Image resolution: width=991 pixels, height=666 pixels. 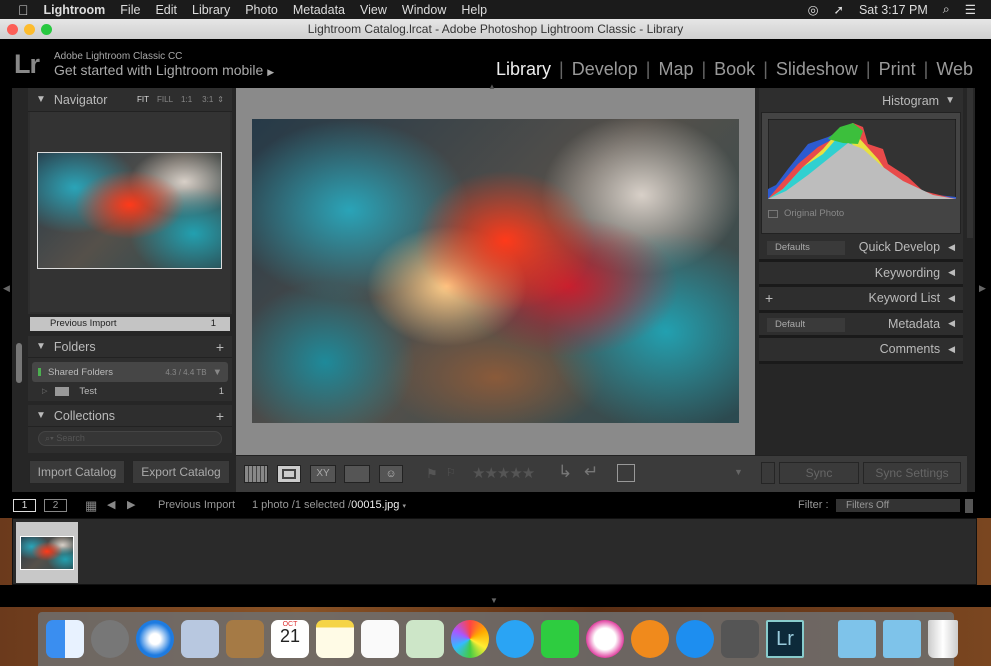 What do you see at coordinates (861, 101) in the screenshot?
I see `histogram-header: Histogram ▼` at bounding box center [861, 101].